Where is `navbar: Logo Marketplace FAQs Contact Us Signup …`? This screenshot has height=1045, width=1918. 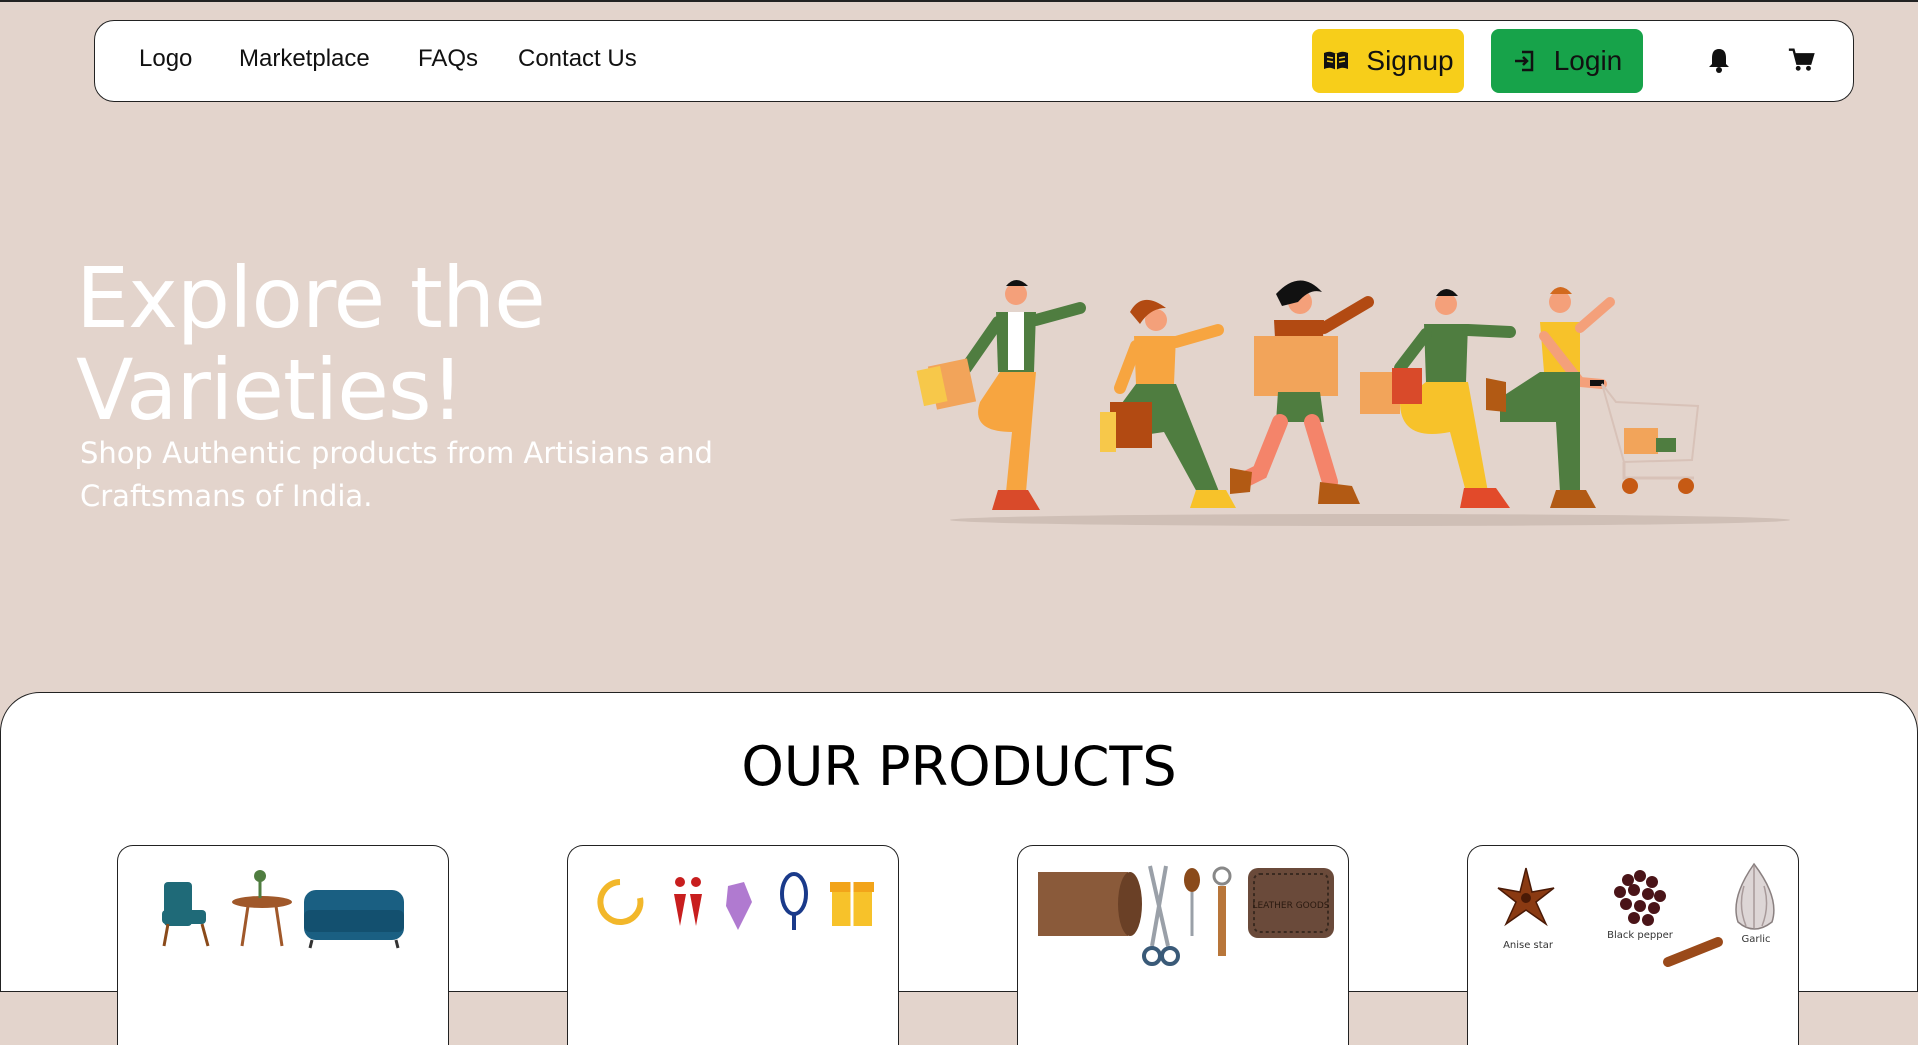
navbar: Logo Marketplace FAQs Contact Us Signup … is located at coordinates (974, 61).